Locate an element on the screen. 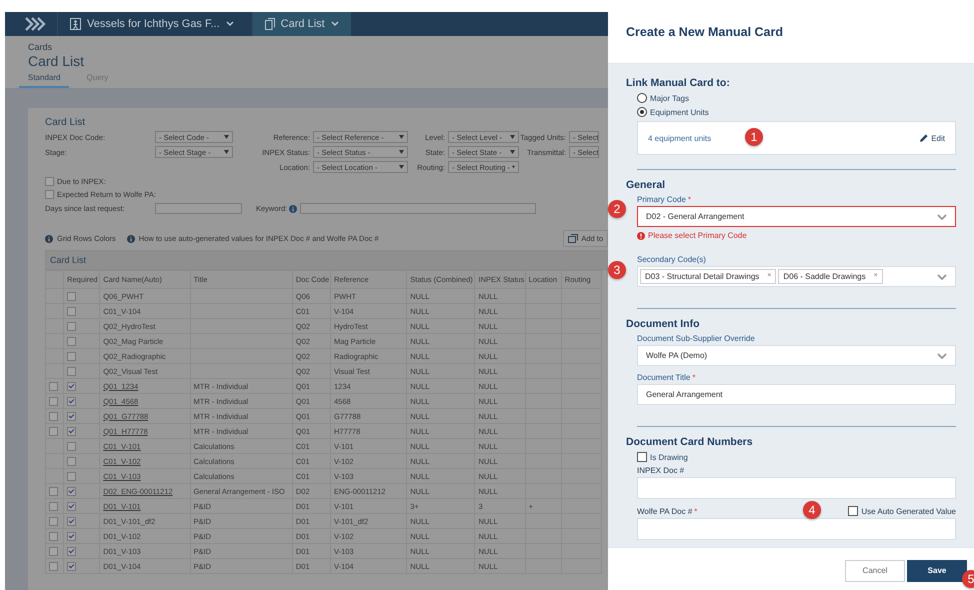 The height and width of the screenshot is (590, 974). tag-label: D03 - Structural Detail Drawings is located at coordinates (702, 276).